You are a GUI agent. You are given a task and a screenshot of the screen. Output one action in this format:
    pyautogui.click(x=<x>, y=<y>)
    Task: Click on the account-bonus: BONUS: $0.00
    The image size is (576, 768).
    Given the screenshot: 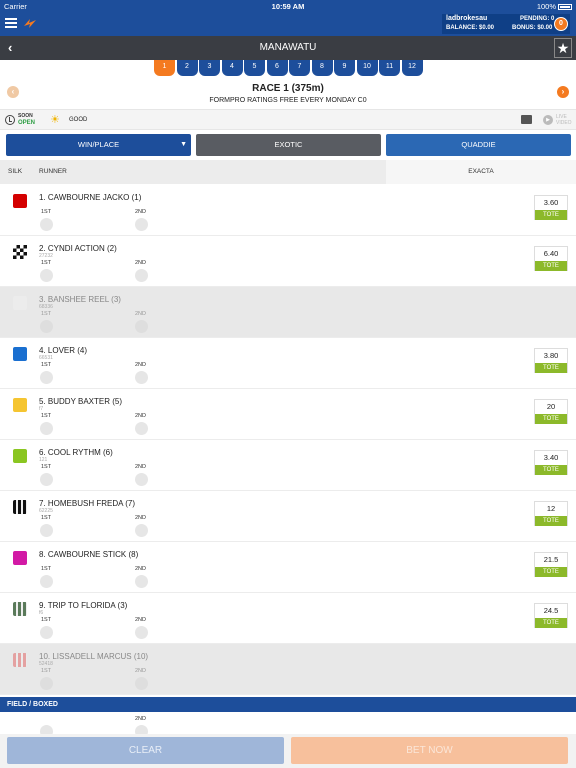 What is the action you would take?
    pyautogui.click(x=532, y=28)
    